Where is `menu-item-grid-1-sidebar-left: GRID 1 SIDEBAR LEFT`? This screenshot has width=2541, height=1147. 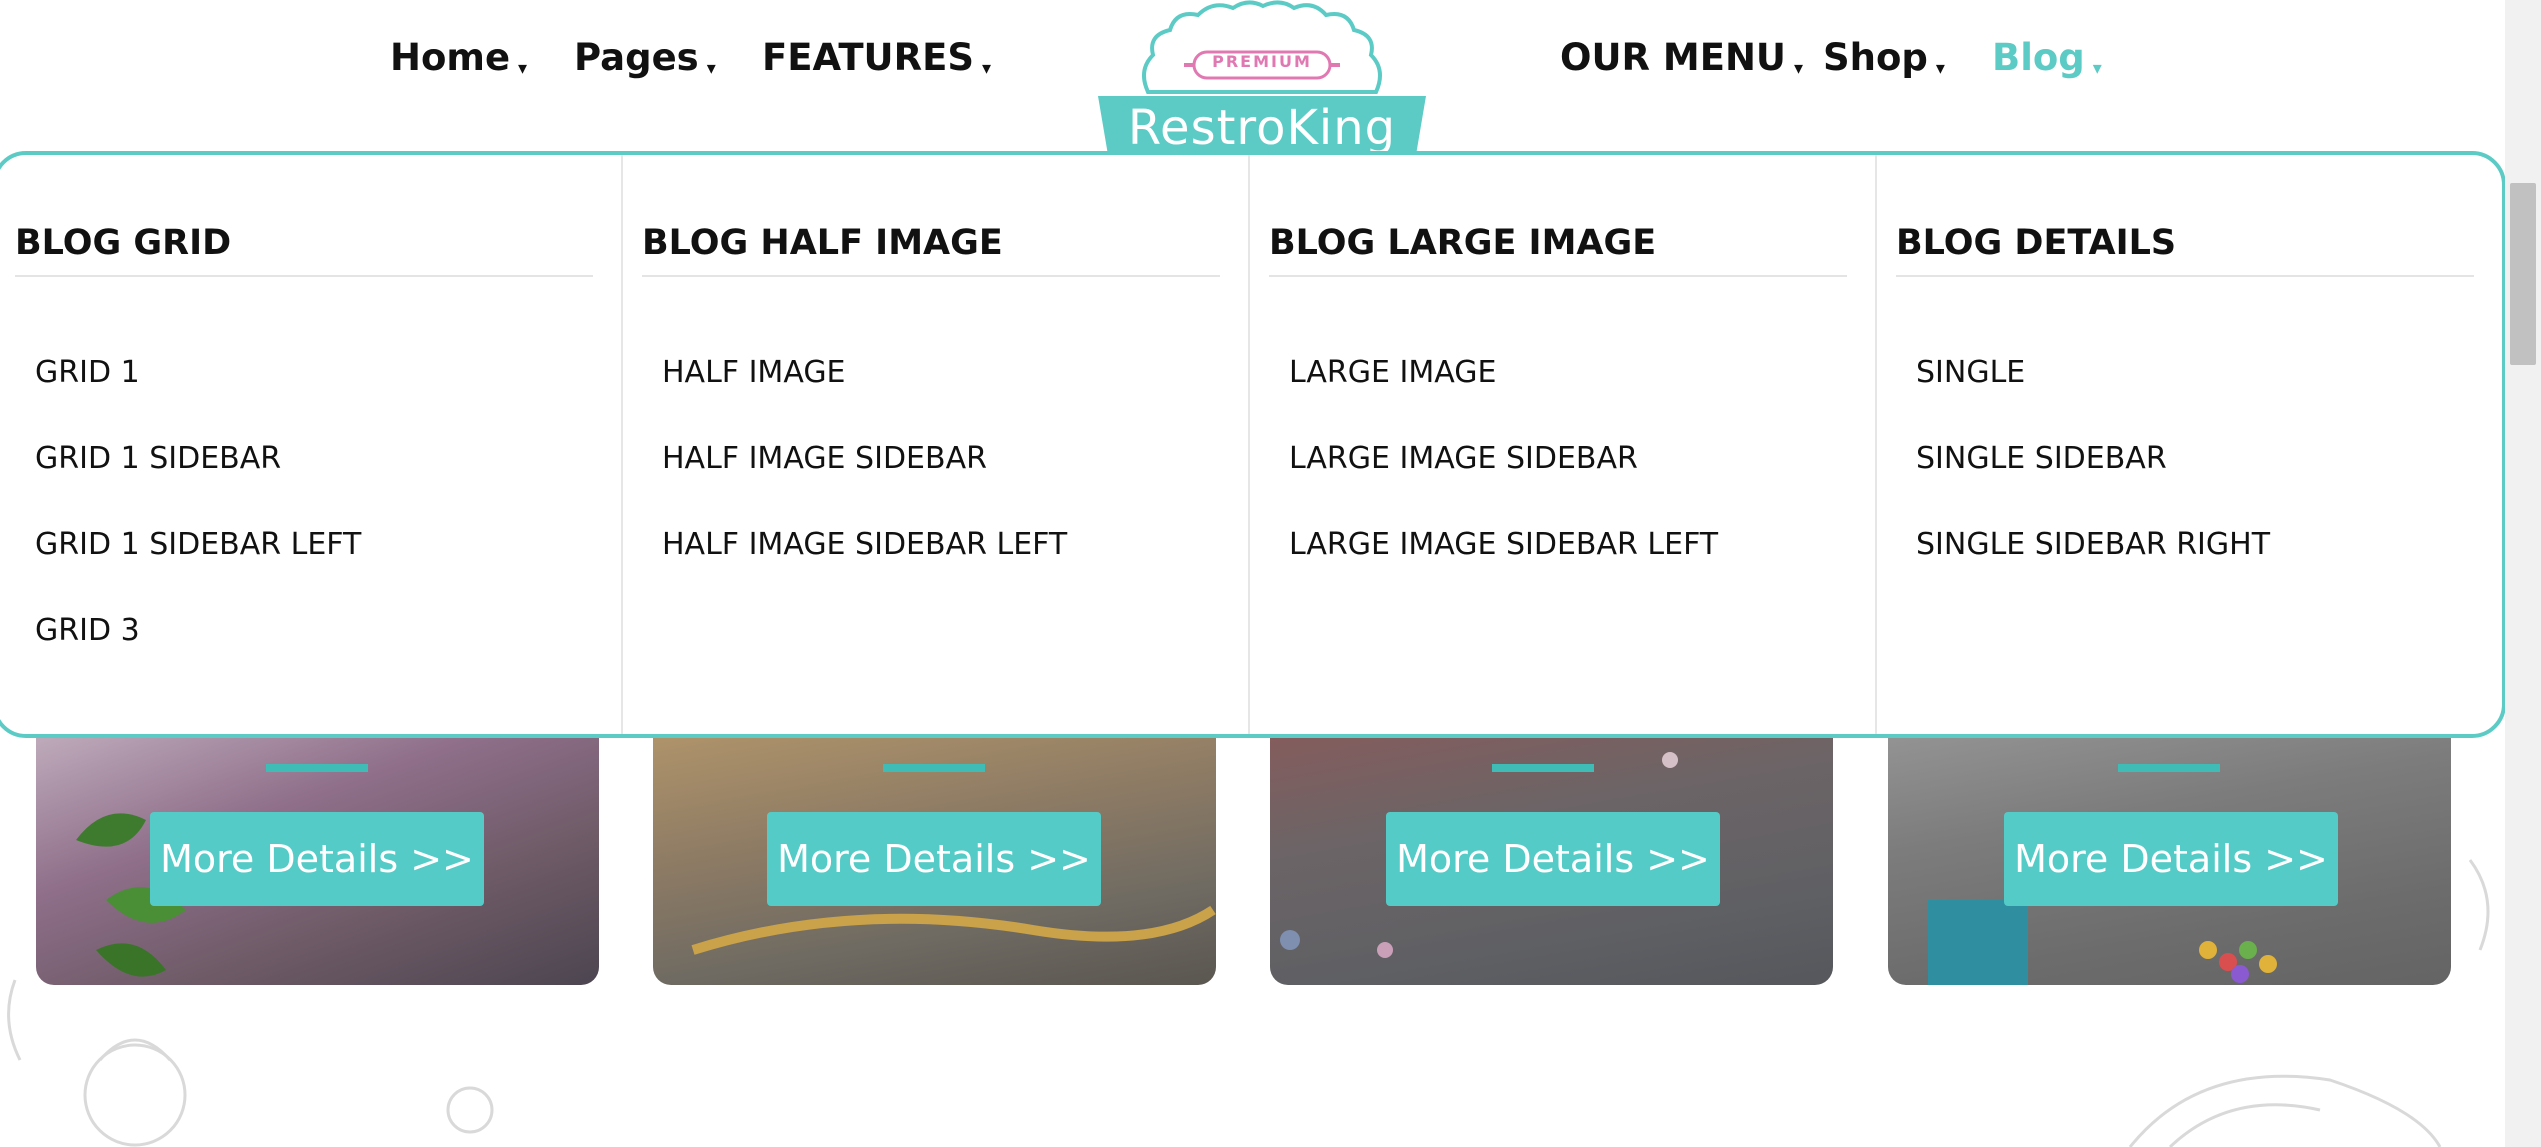
menu-item-grid-1-sidebar-left: GRID 1 SIDEBAR LEFT is located at coordinates (198, 570).